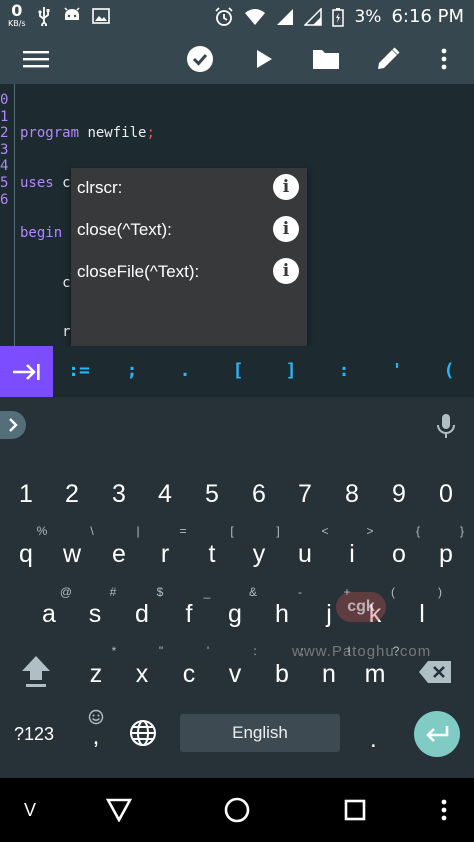 This screenshot has width=474, height=842. Describe the element at coordinates (165, 494) in the screenshot. I see `key-4: 4` at that location.